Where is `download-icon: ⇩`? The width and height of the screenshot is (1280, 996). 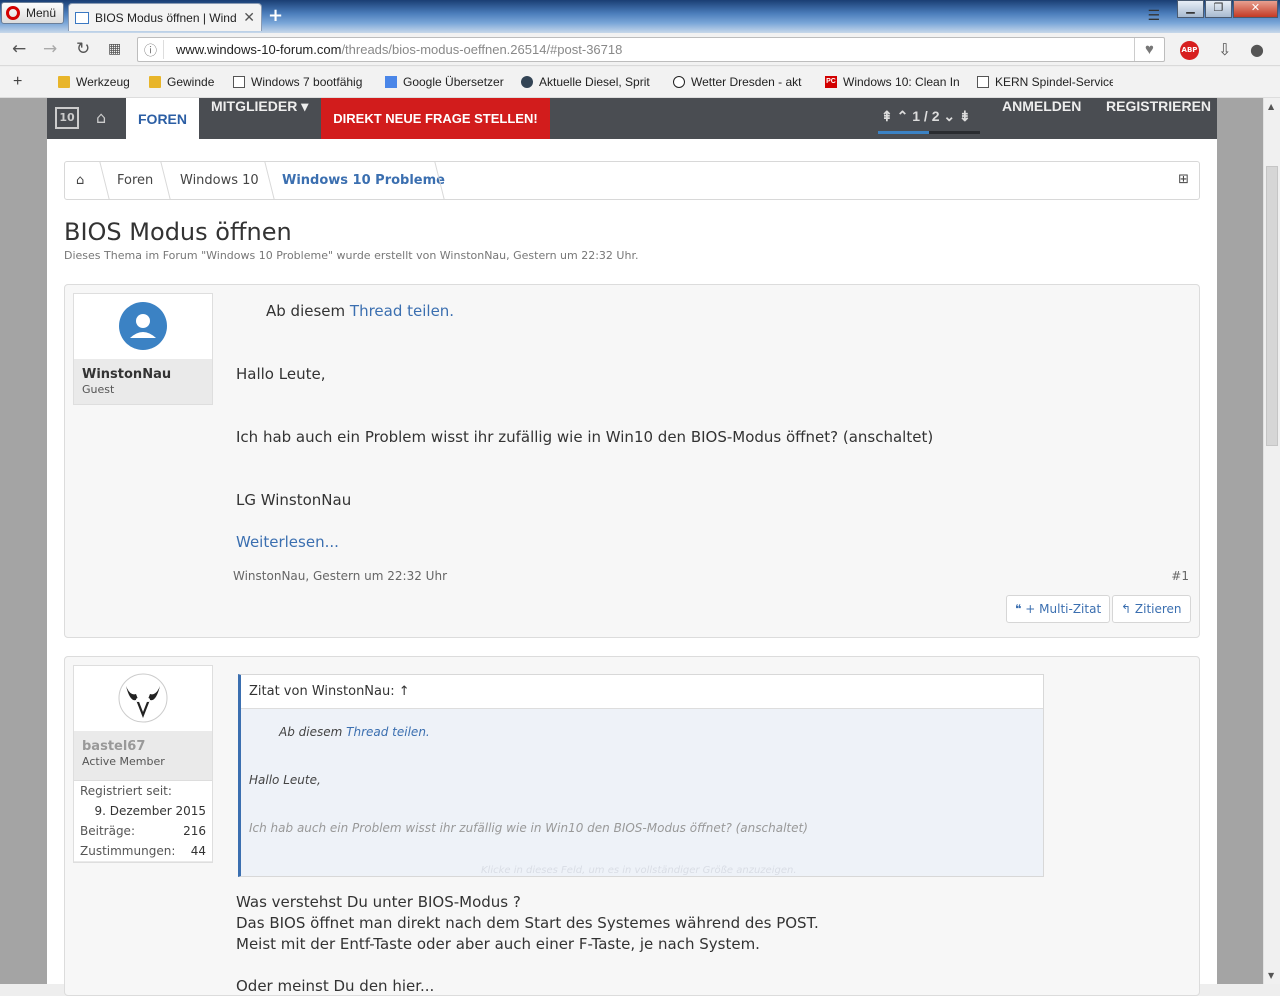 download-icon: ⇩ is located at coordinates (1224, 49).